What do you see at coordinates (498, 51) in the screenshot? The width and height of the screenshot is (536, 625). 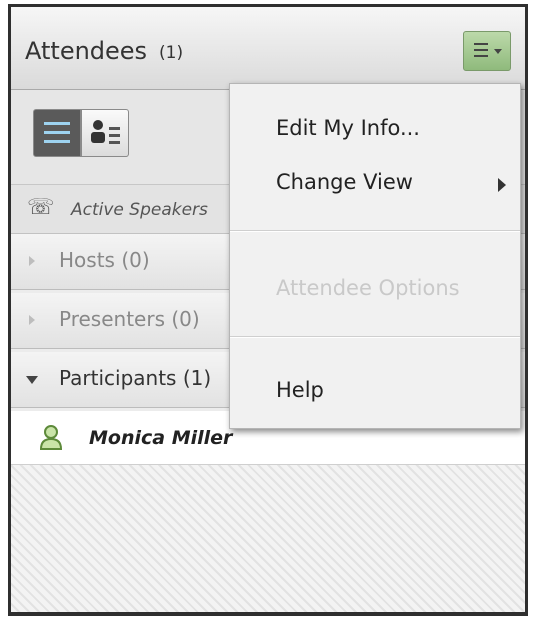 I see `chevron-down-icon` at bounding box center [498, 51].